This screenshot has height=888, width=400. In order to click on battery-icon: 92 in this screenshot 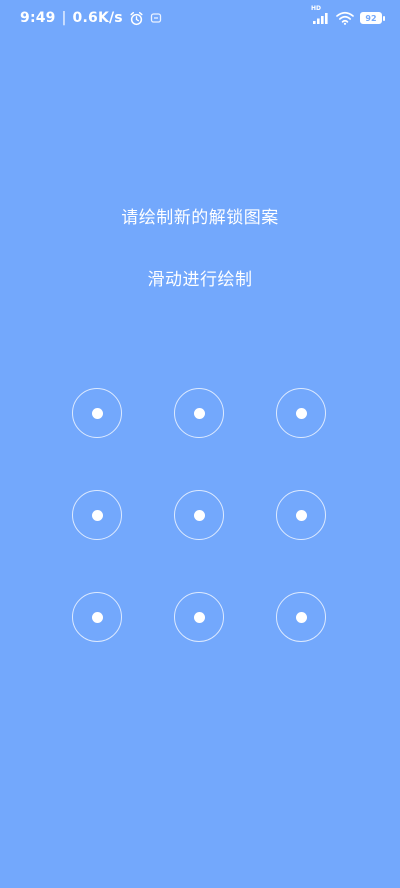, I will do `click(372, 18)`.